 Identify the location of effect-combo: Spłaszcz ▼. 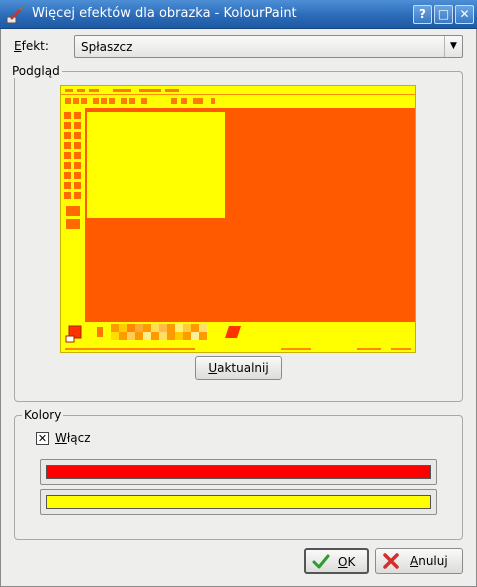
(268, 46).